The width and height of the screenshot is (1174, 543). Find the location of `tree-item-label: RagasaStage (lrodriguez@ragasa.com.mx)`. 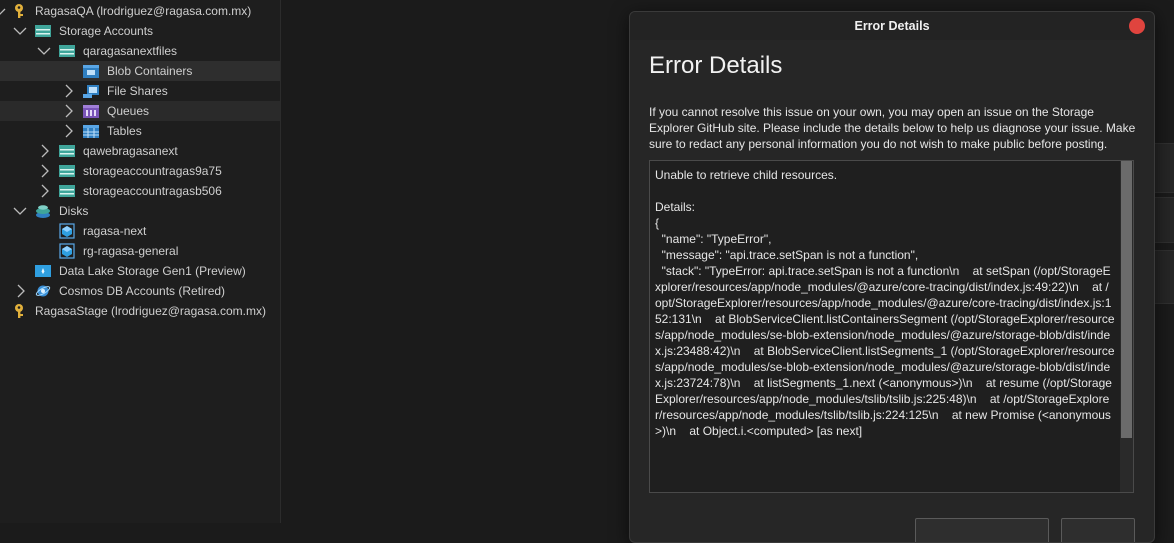

tree-item-label: RagasaStage (lrodriguez@ragasa.com.mx) is located at coordinates (150, 311).